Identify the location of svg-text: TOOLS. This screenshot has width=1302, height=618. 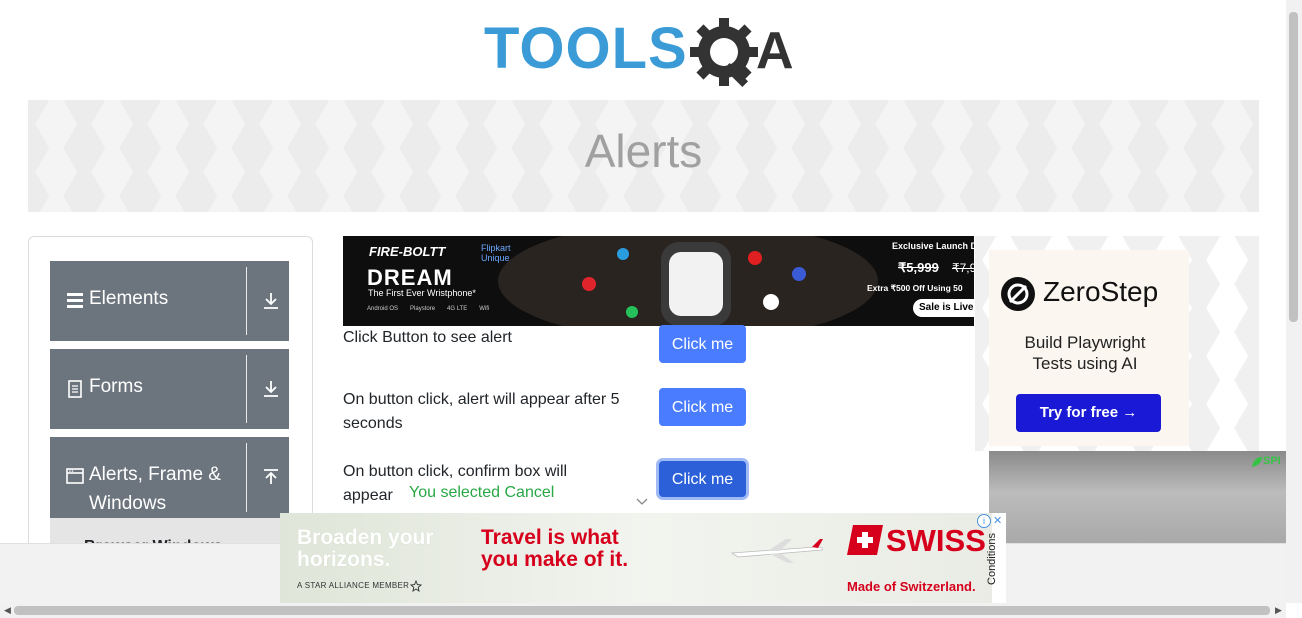
(586, 48).